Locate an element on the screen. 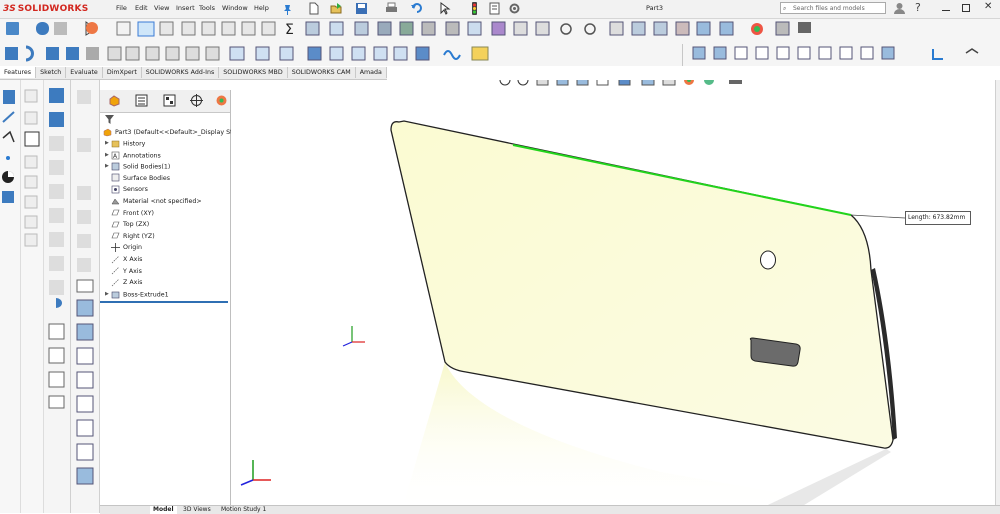  tab-cam: SOLIDWORKS CAM is located at coordinates (322, 72).